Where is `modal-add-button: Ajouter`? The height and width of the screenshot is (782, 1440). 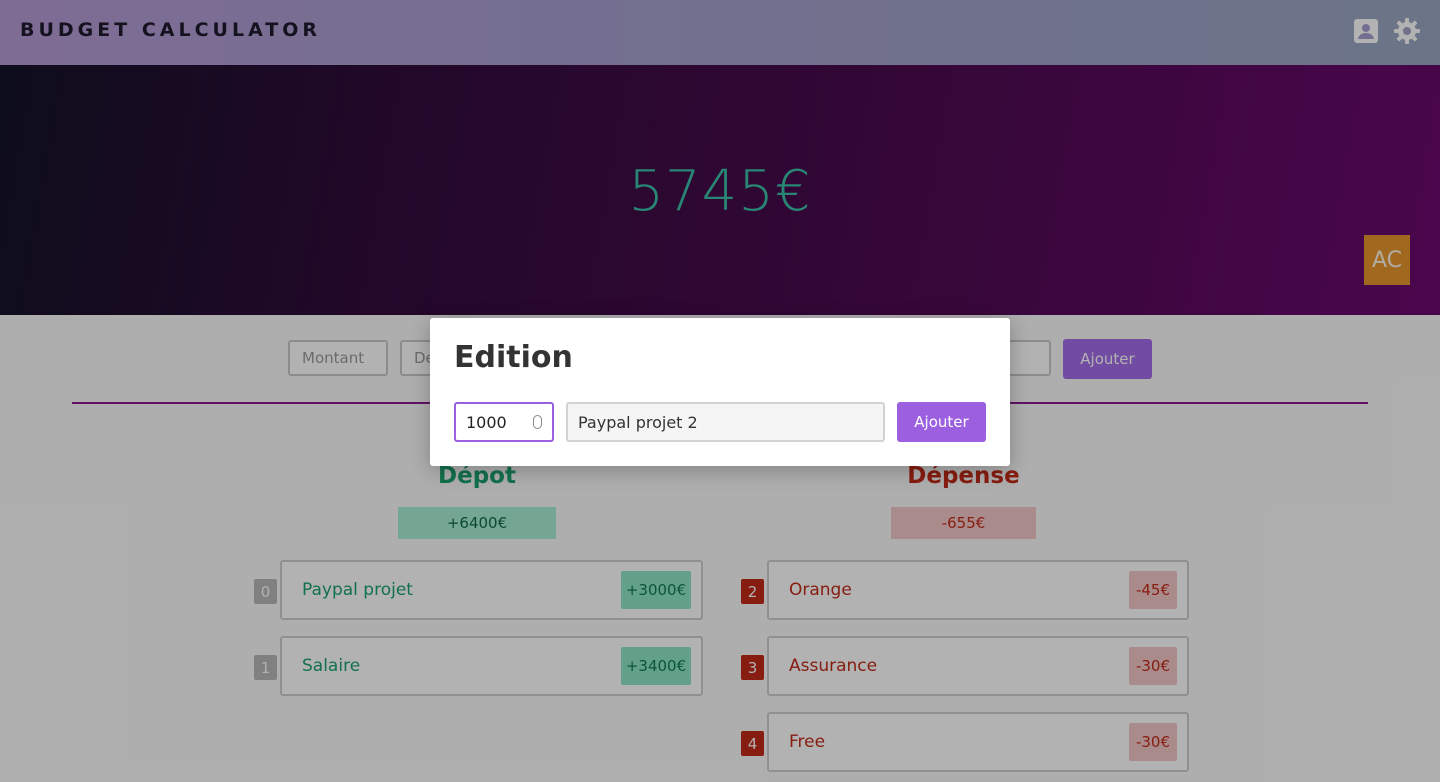 modal-add-button: Ajouter is located at coordinates (941, 422).